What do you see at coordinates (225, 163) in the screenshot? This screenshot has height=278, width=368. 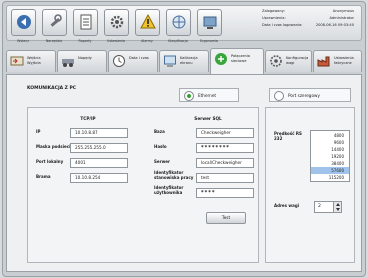 I see `server-field: local\Checkweigher` at bounding box center [225, 163].